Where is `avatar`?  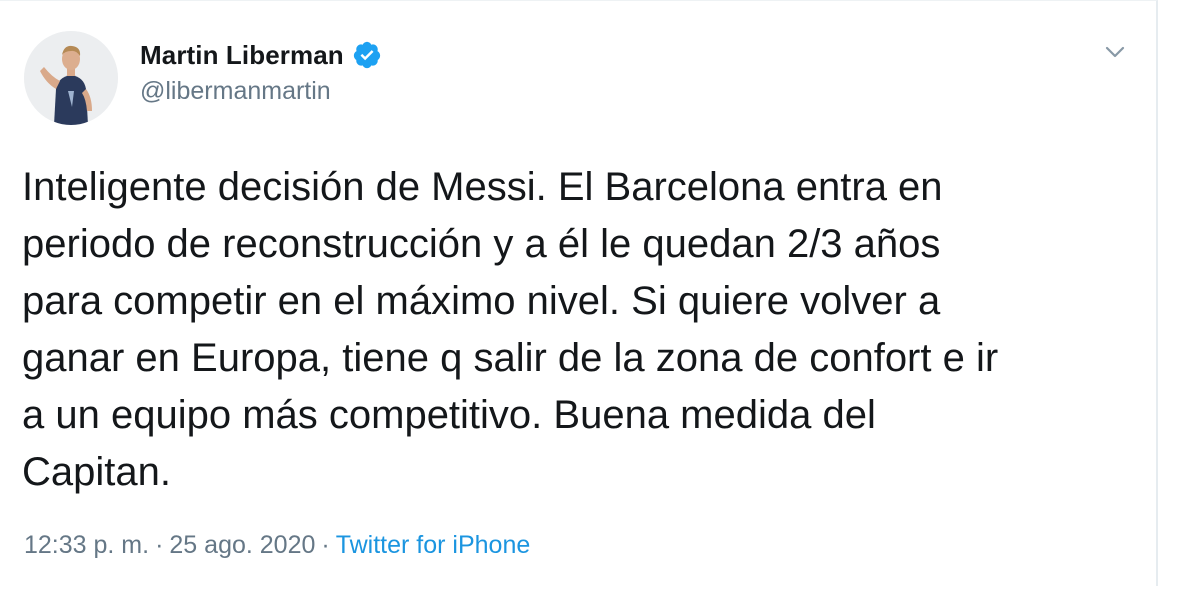
avatar is located at coordinates (71, 78).